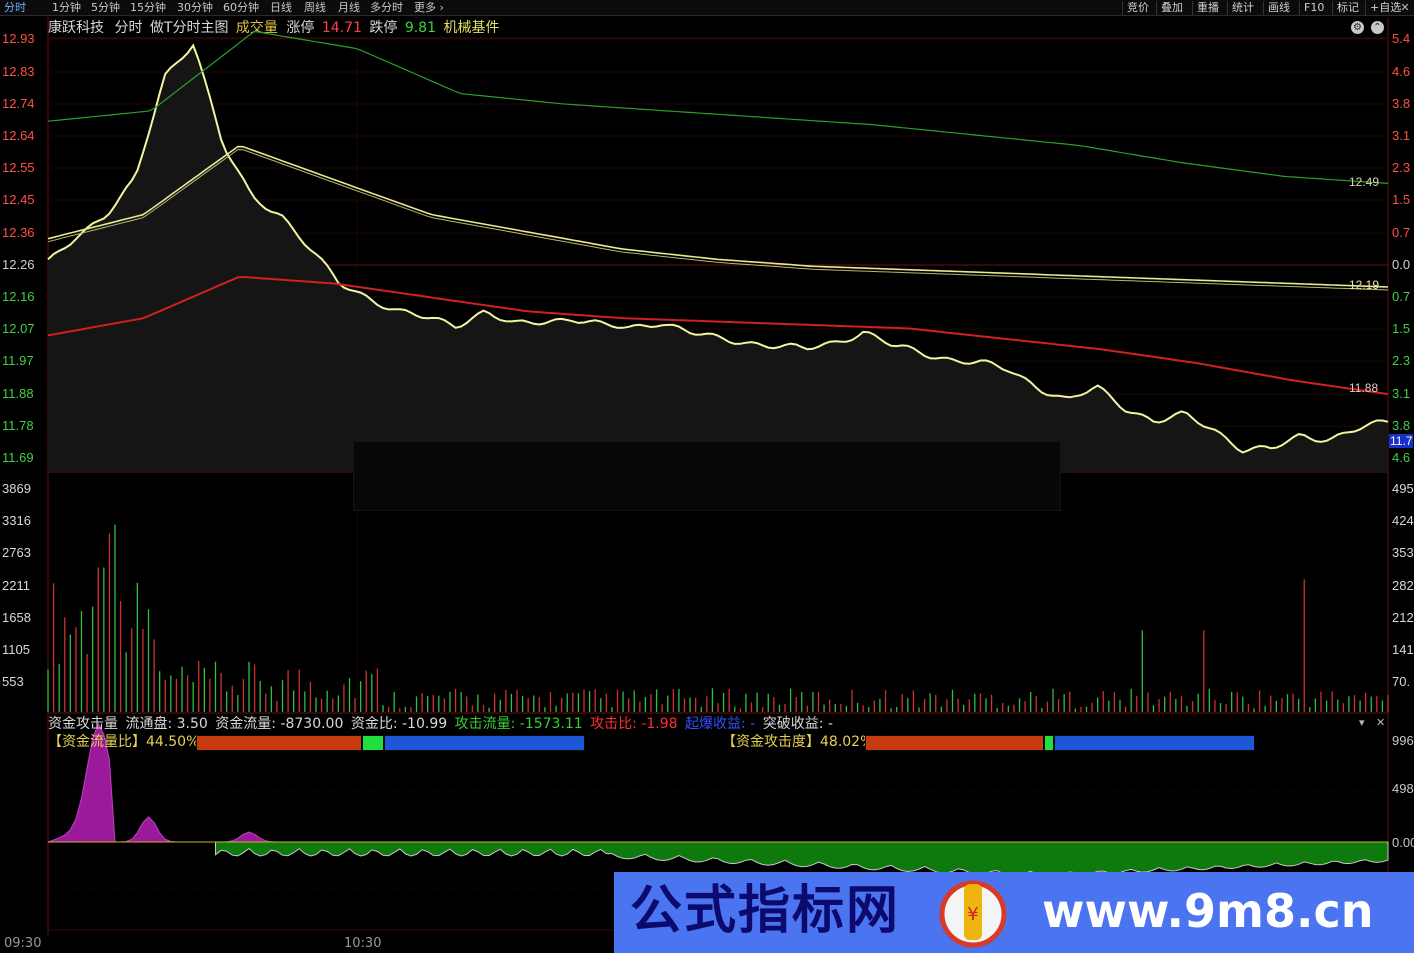  I want to click on gauge1-sell-bar, so click(279, 743).